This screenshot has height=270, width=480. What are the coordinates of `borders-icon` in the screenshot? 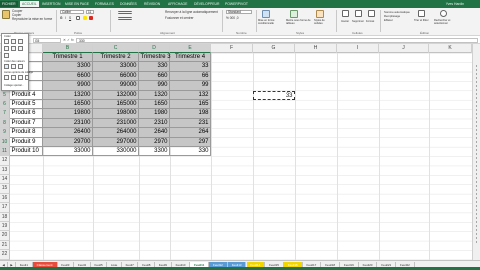 It's located at (78, 18).